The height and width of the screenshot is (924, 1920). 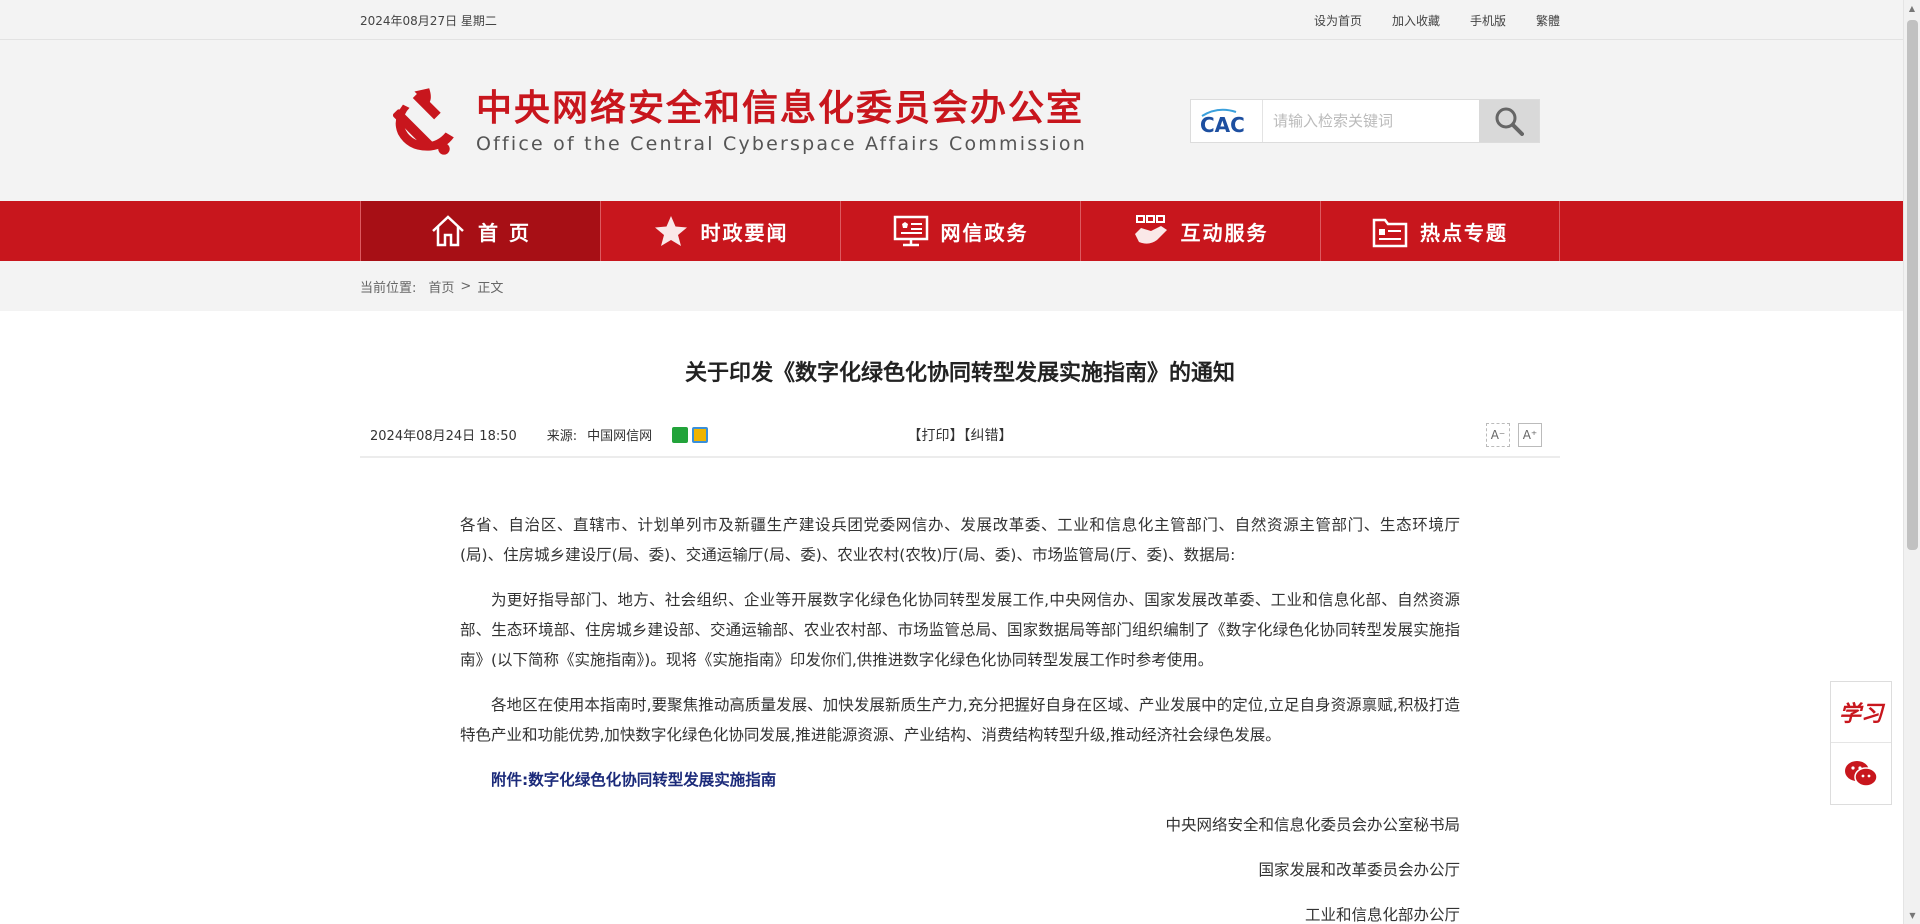 I want to click on font-decrease-button: A⁻, so click(x=1498, y=434).